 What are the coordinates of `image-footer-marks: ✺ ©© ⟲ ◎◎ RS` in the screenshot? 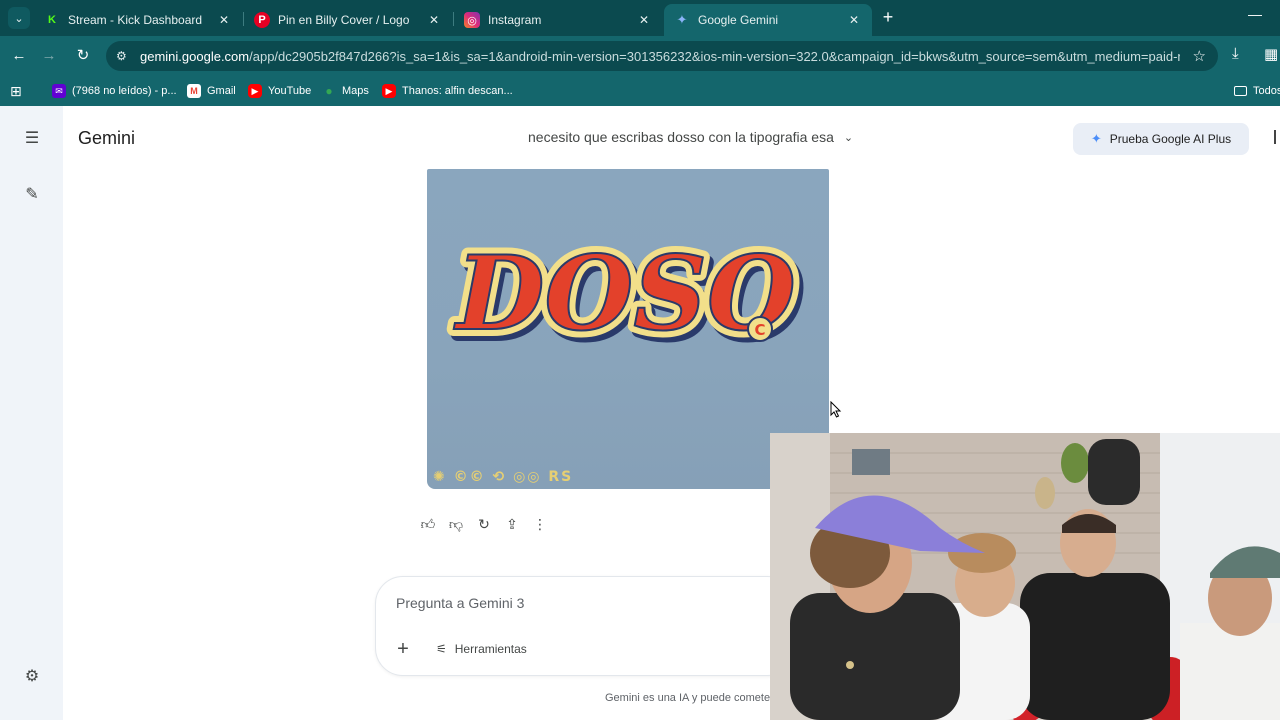 It's located at (503, 477).